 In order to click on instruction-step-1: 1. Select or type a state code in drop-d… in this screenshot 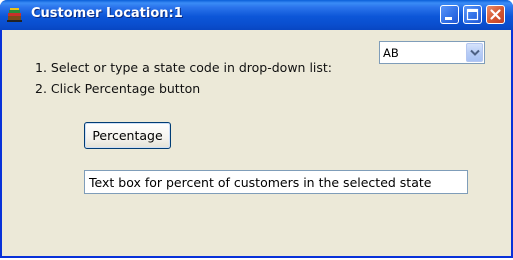, I will do `click(184, 67)`.